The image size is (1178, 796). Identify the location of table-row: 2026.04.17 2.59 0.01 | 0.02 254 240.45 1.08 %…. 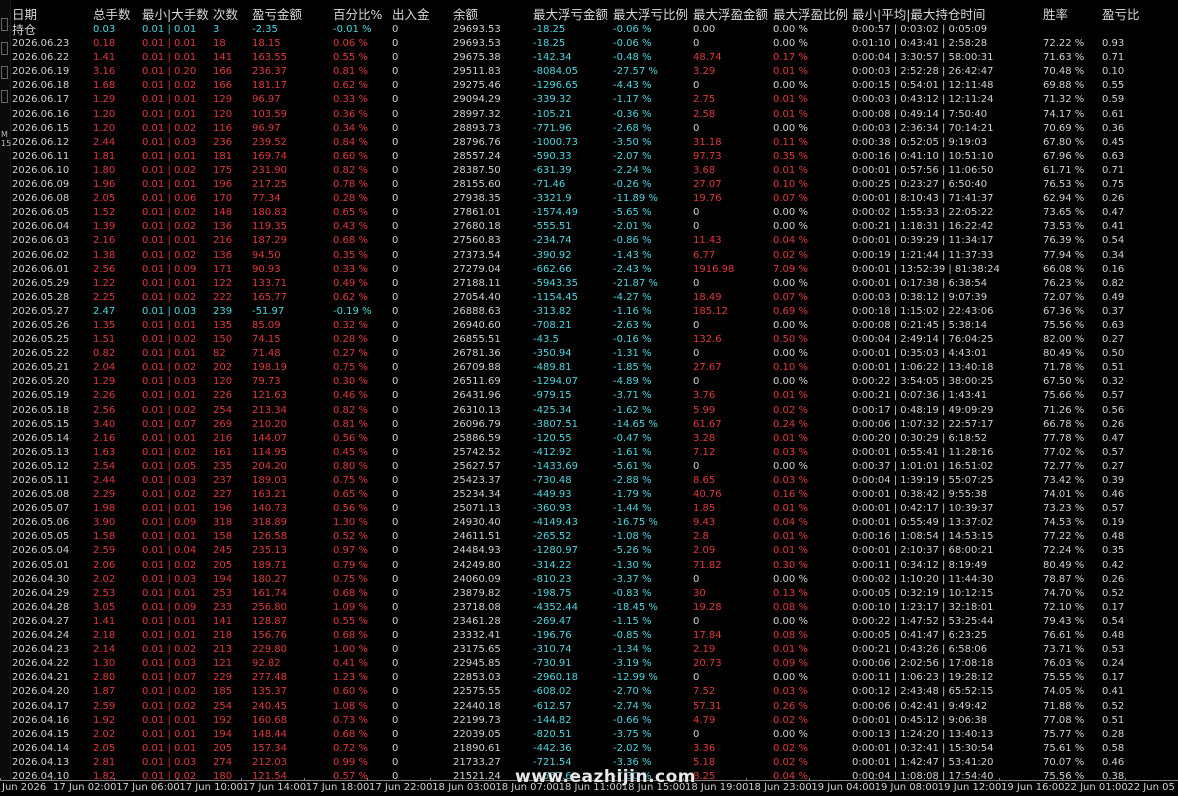
(592, 707).